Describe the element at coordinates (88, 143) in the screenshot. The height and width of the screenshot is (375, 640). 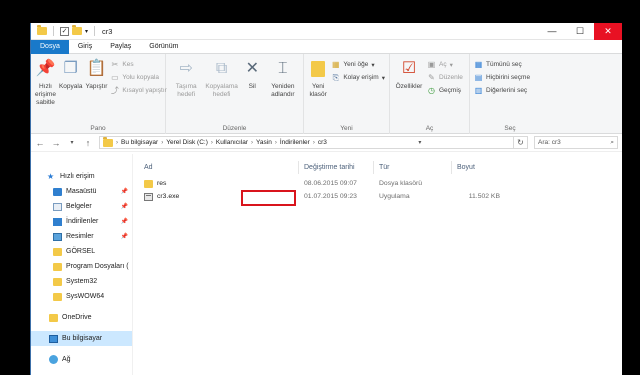
I see `up-arrow-icon: ↑` at that location.